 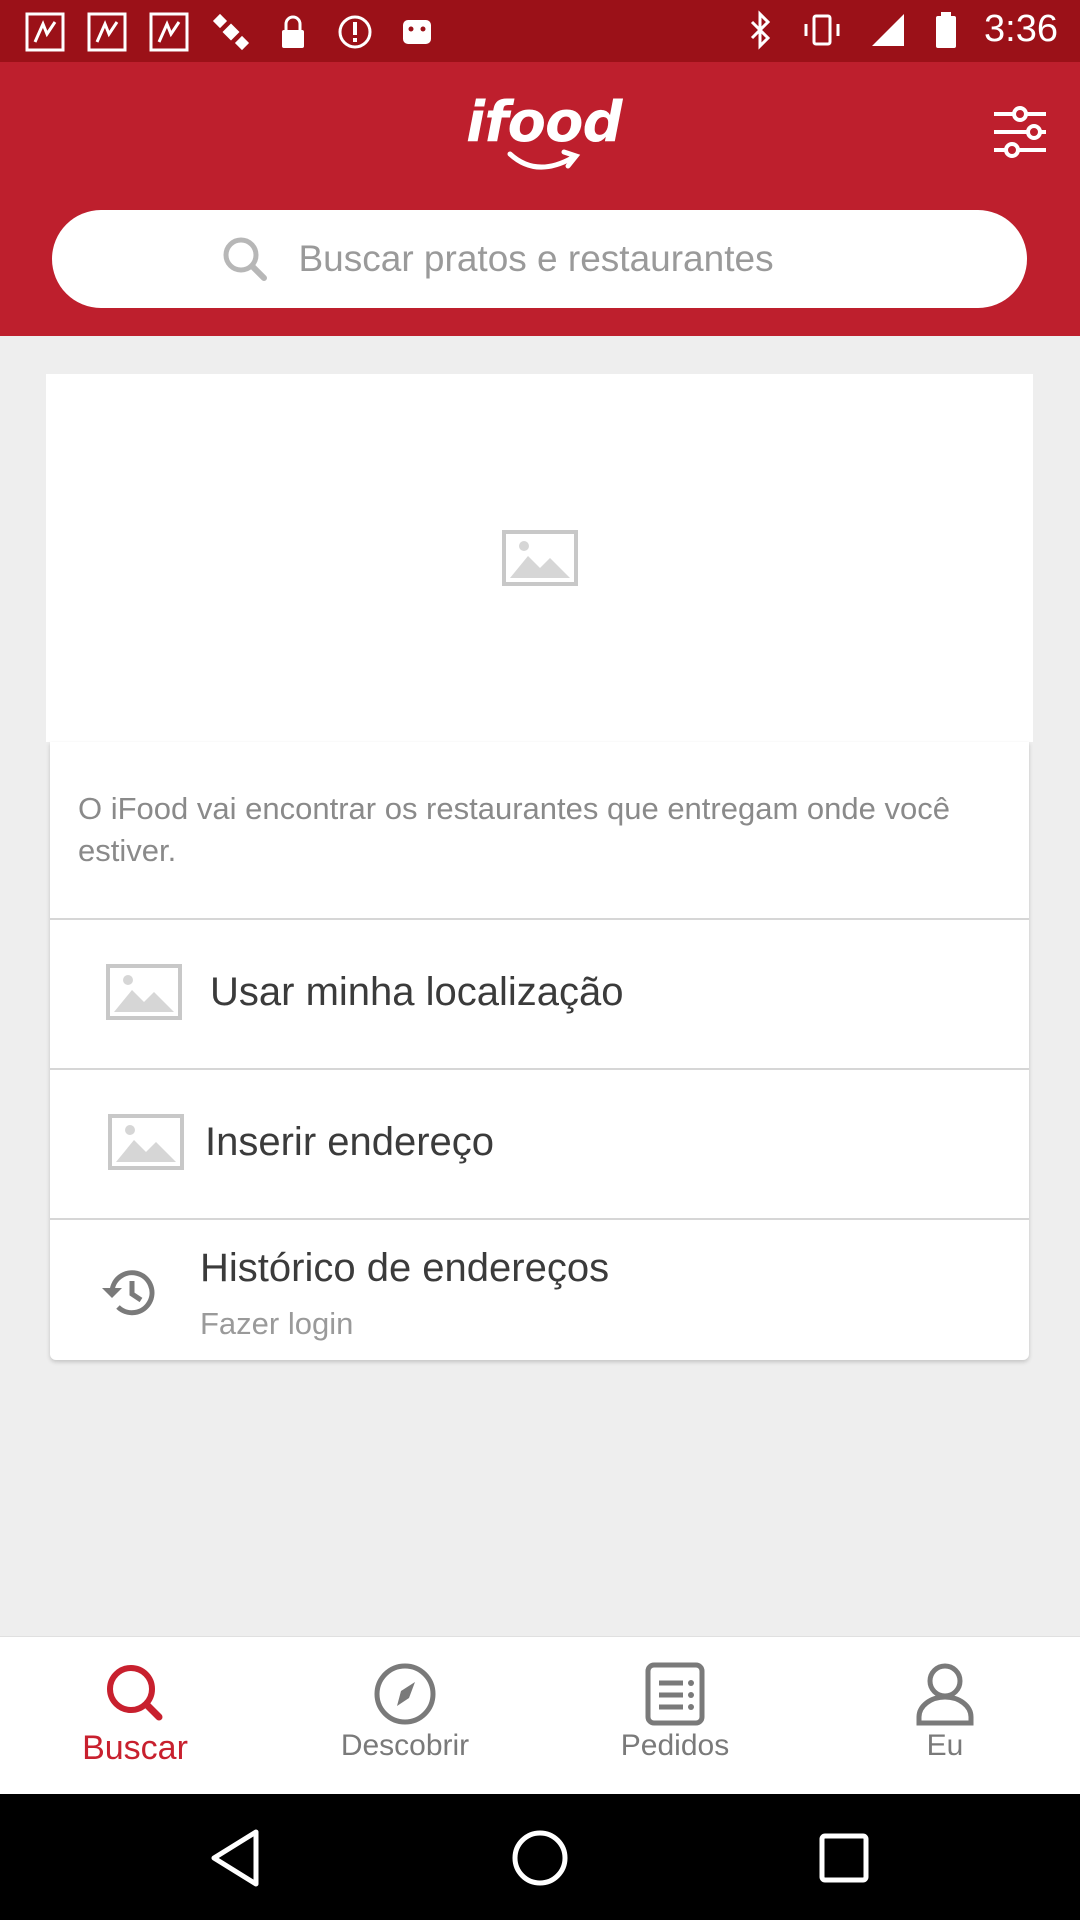 I want to click on search-input, so click(x=578, y=259).